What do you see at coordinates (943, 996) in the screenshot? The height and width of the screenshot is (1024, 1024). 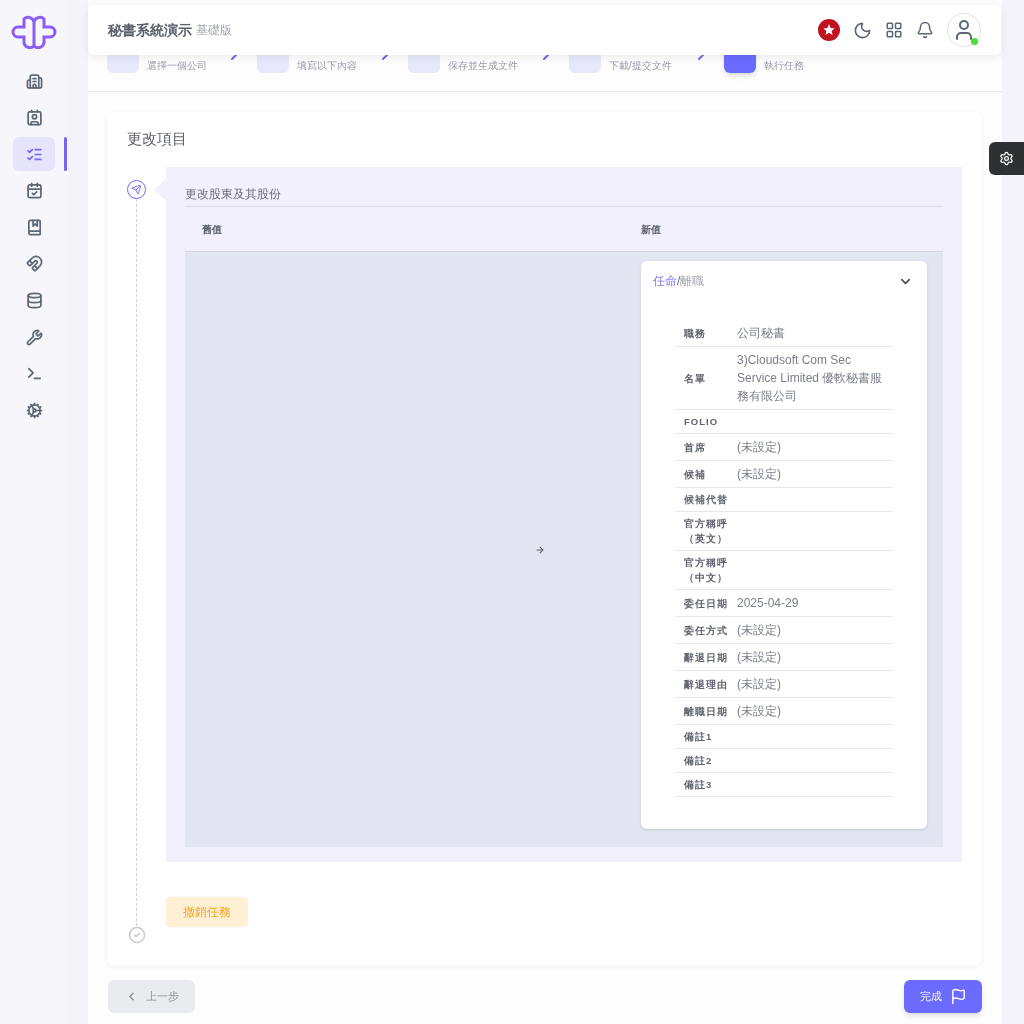 I see `done-button: 完成` at bounding box center [943, 996].